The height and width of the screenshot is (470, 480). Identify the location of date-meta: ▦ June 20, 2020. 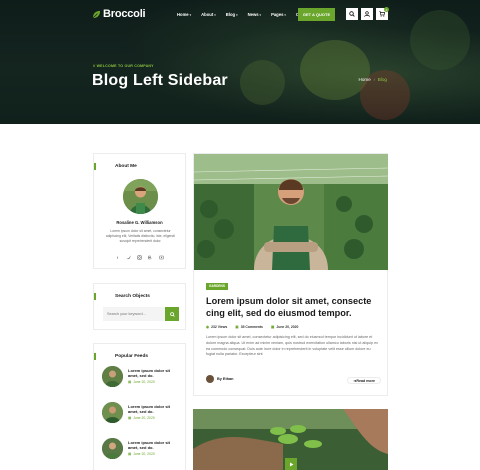
(284, 327).